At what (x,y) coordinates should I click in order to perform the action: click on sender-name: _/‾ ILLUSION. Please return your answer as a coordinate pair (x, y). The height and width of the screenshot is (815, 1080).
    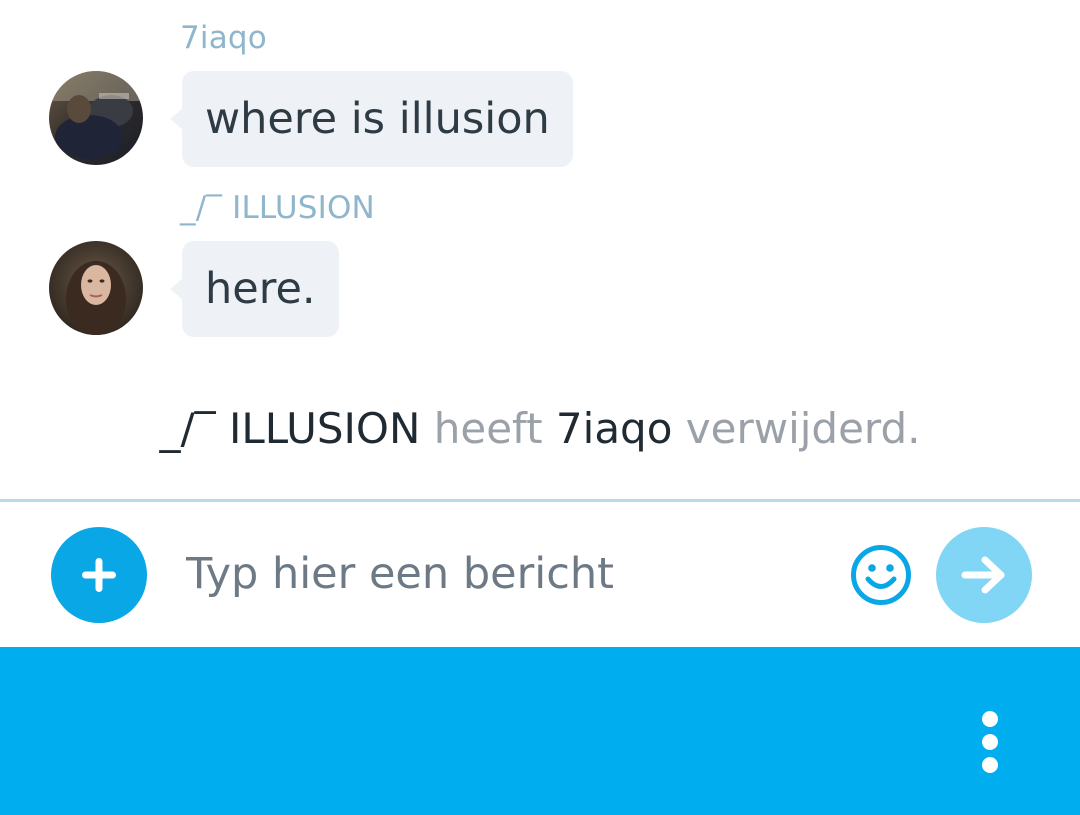
    Looking at the image, I should click on (277, 208).